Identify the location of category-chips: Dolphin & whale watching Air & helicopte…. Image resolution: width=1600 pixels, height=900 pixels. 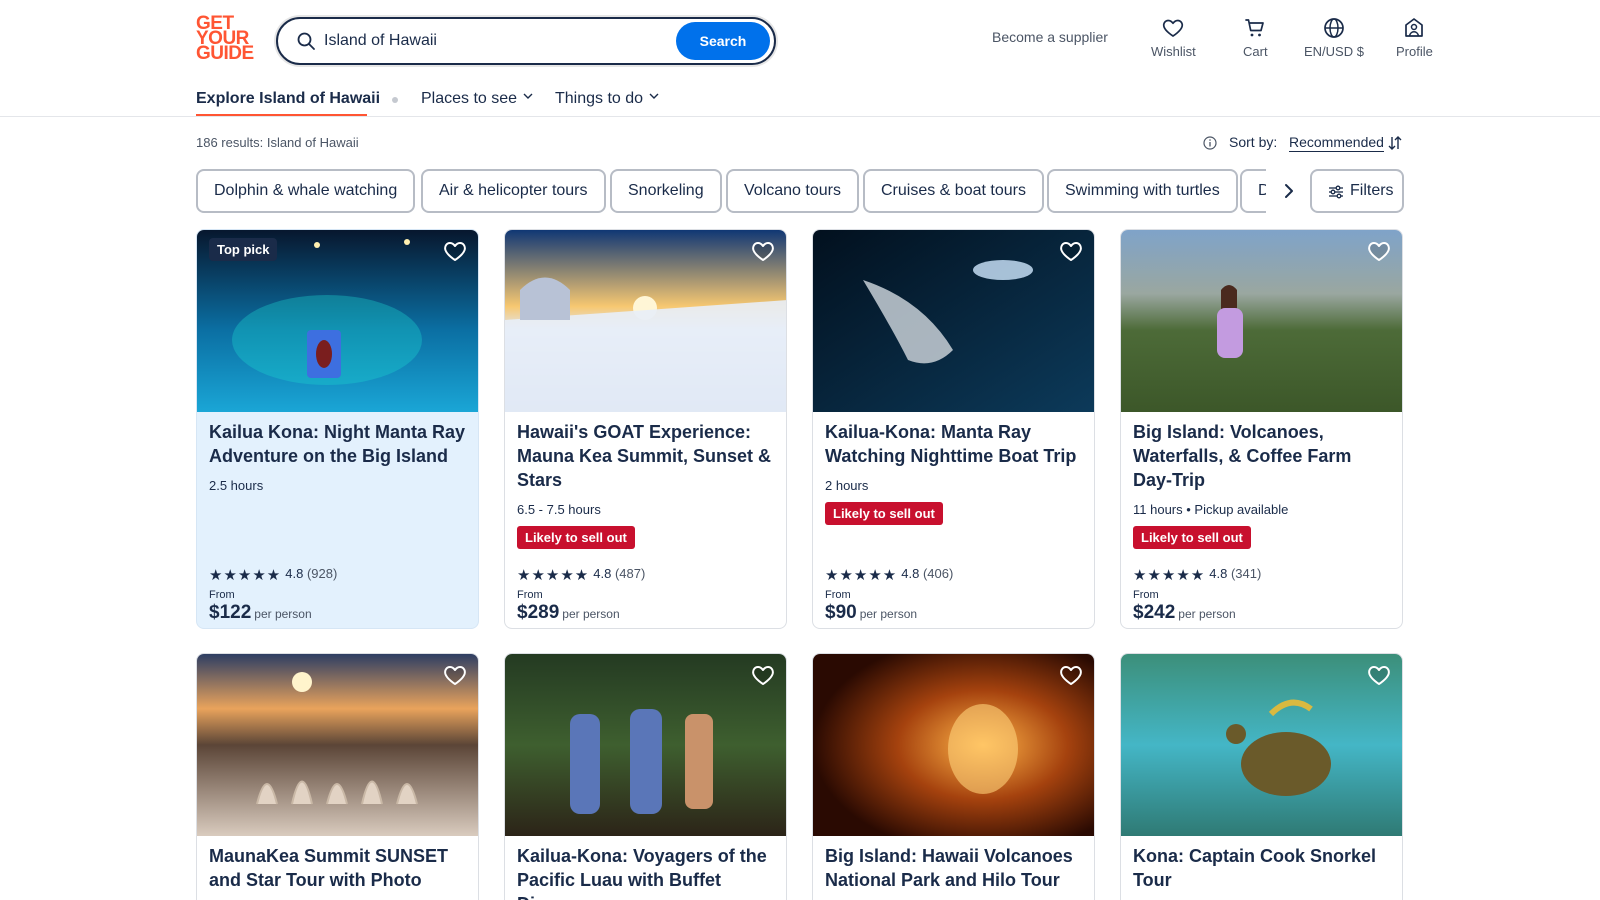
(731, 191).